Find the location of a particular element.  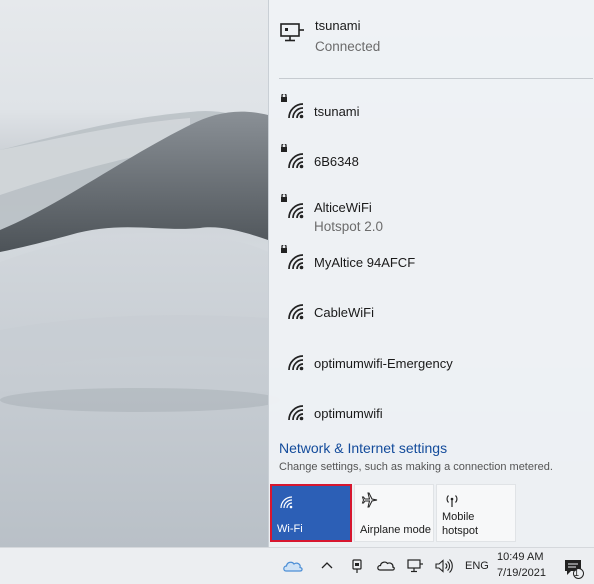

network-item-cablewifi: CableWiFi is located at coordinates (431, 318).